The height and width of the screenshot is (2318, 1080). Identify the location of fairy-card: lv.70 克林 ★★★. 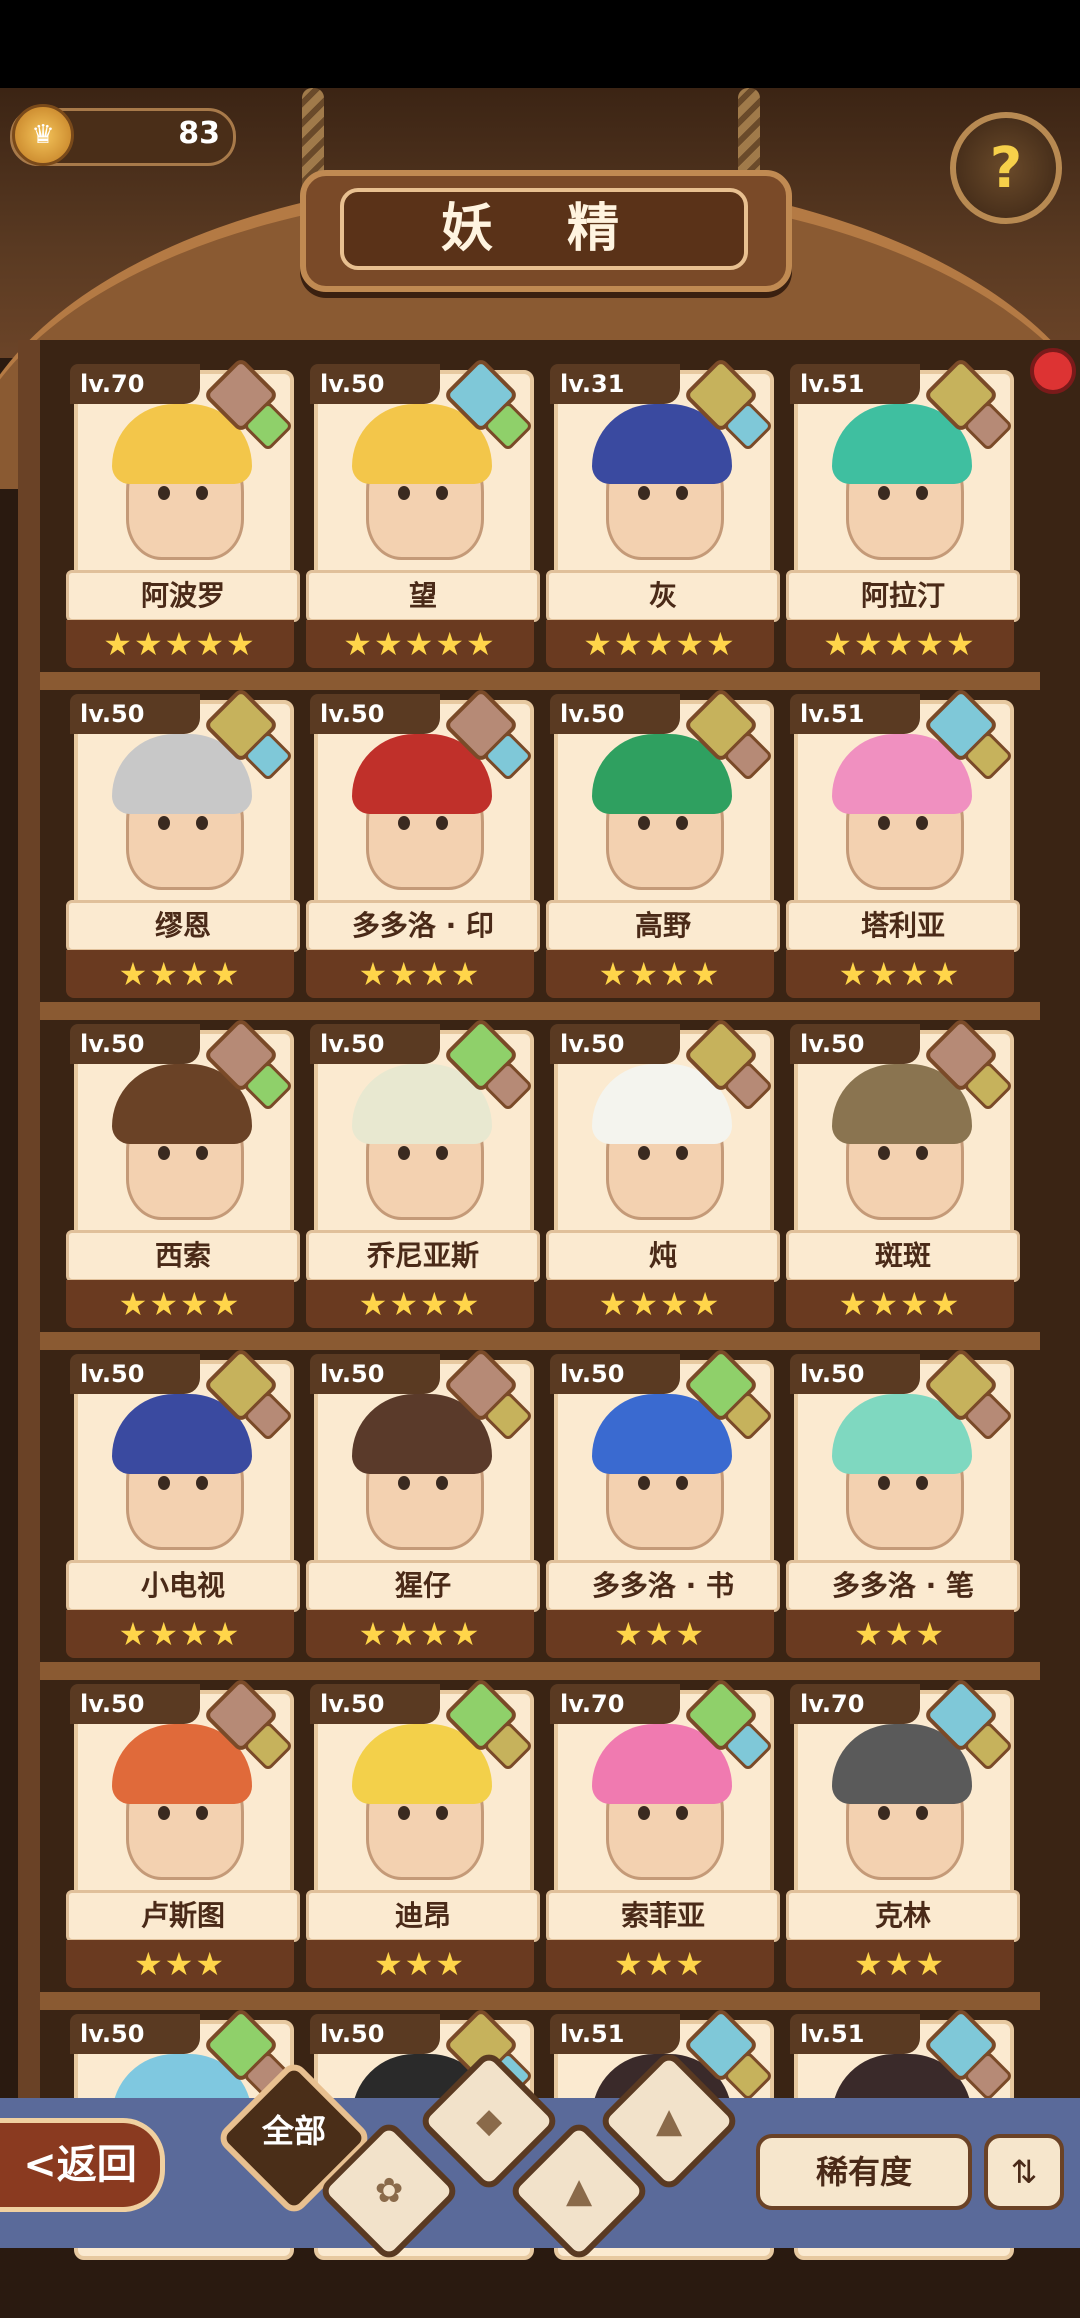
(903, 1832).